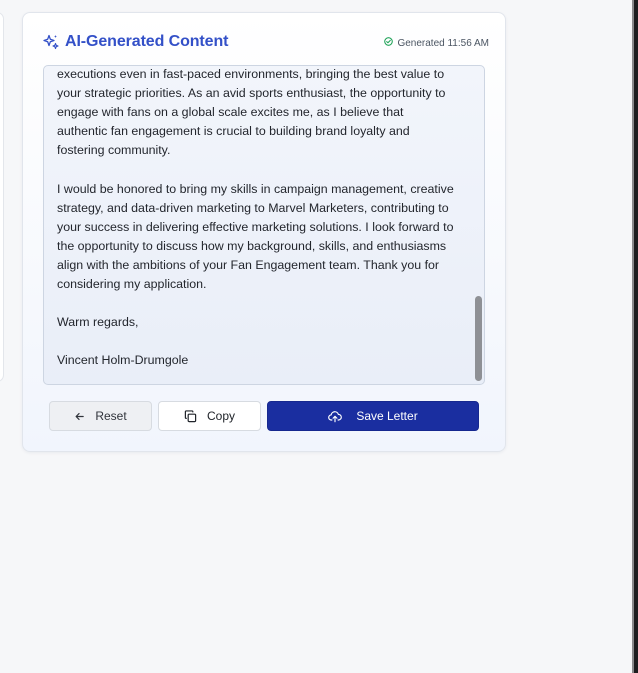 The height and width of the screenshot is (673, 638). Describe the element at coordinates (335, 416) in the screenshot. I see `cloud-upload-icon` at that location.